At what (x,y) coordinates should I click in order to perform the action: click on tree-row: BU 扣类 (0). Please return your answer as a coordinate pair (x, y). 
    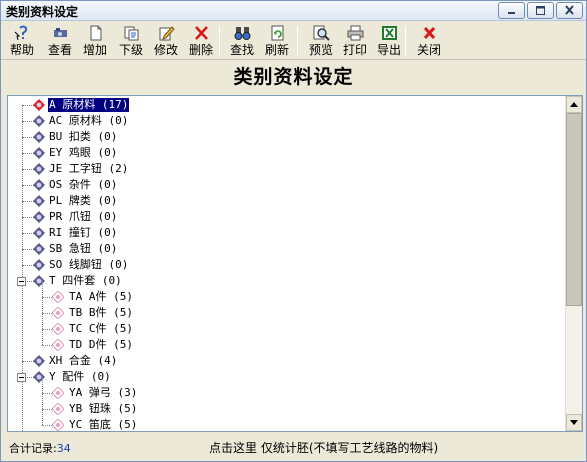
    Looking at the image, I should click on (287, 137).